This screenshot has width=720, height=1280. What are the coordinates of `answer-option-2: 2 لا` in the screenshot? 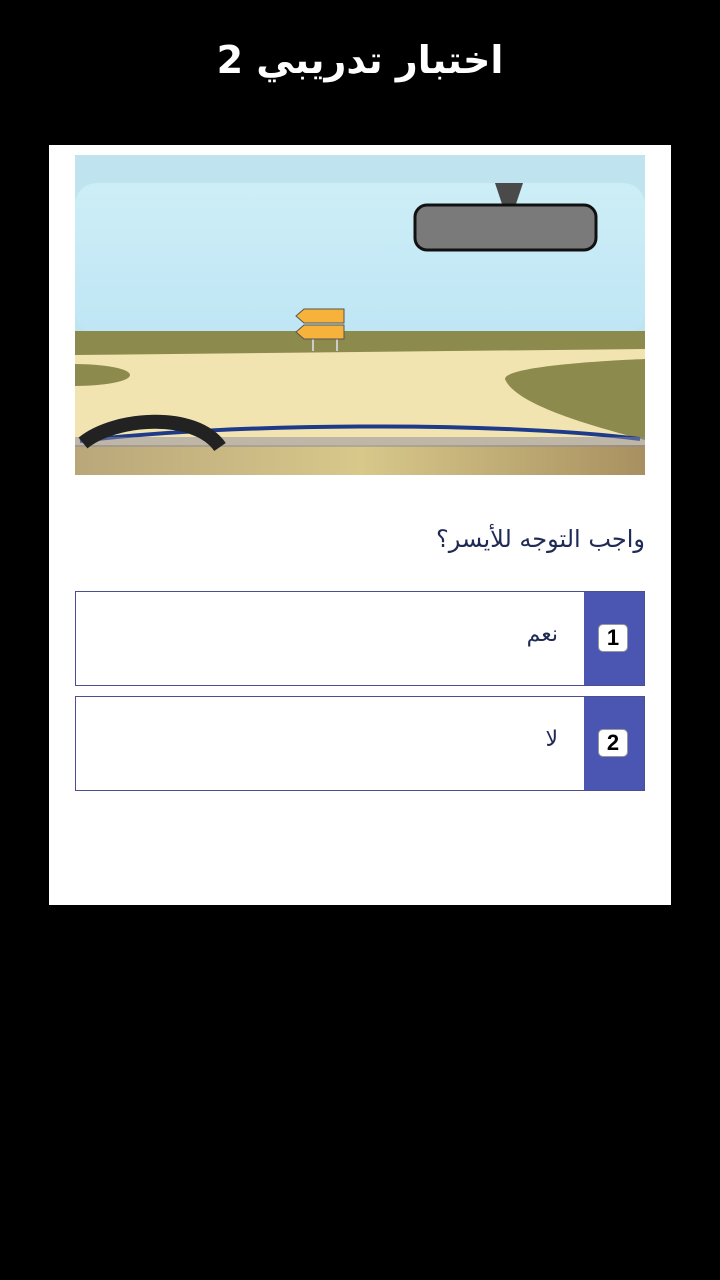 It's located at (360, 743).